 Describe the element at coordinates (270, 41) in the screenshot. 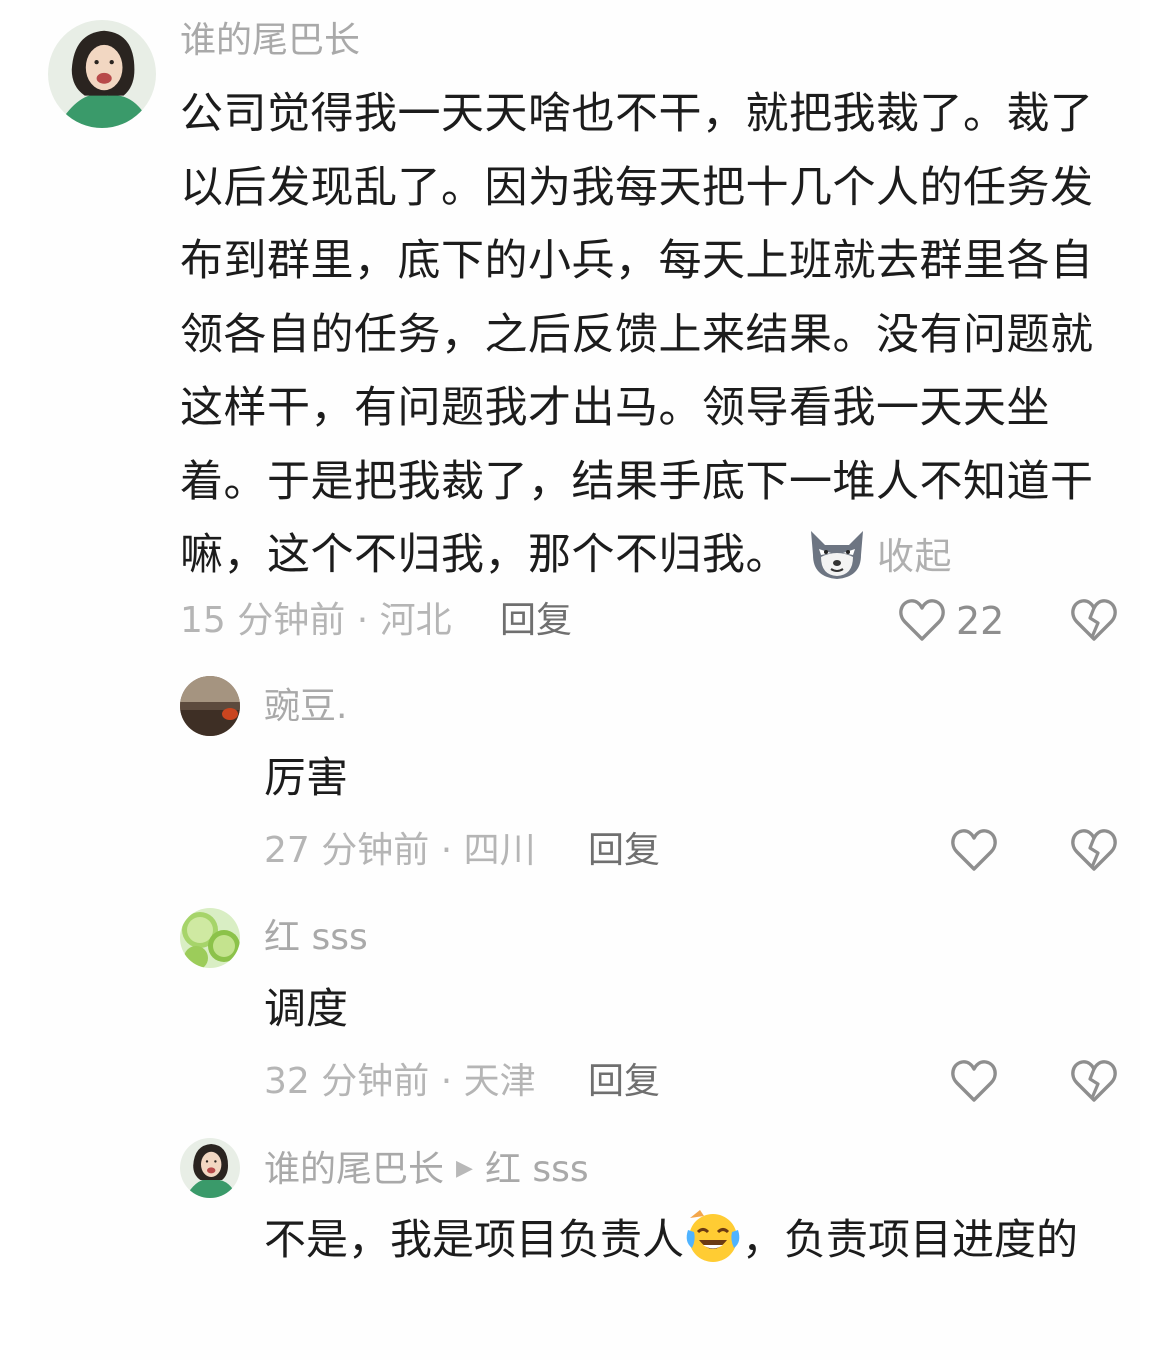

I see `author-name: 谁的尾巴长` at that location.